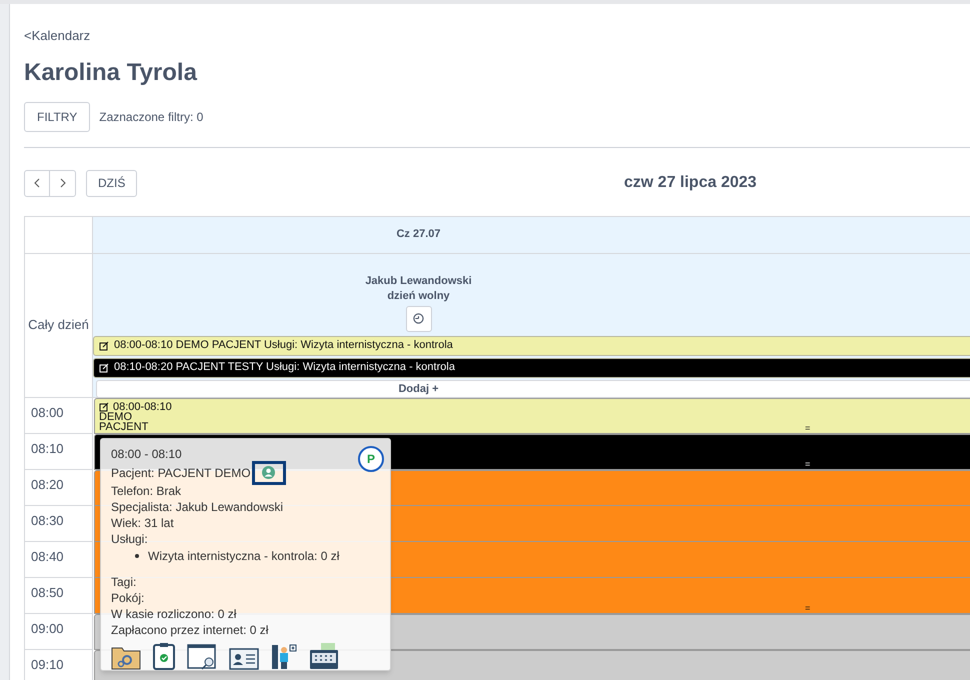 The width and height of the screenshot is (970, 680). What do you see at coordinates (324, 656) in the screenshot?
I see `cash-register-icon` at bounding box center [324, 656].